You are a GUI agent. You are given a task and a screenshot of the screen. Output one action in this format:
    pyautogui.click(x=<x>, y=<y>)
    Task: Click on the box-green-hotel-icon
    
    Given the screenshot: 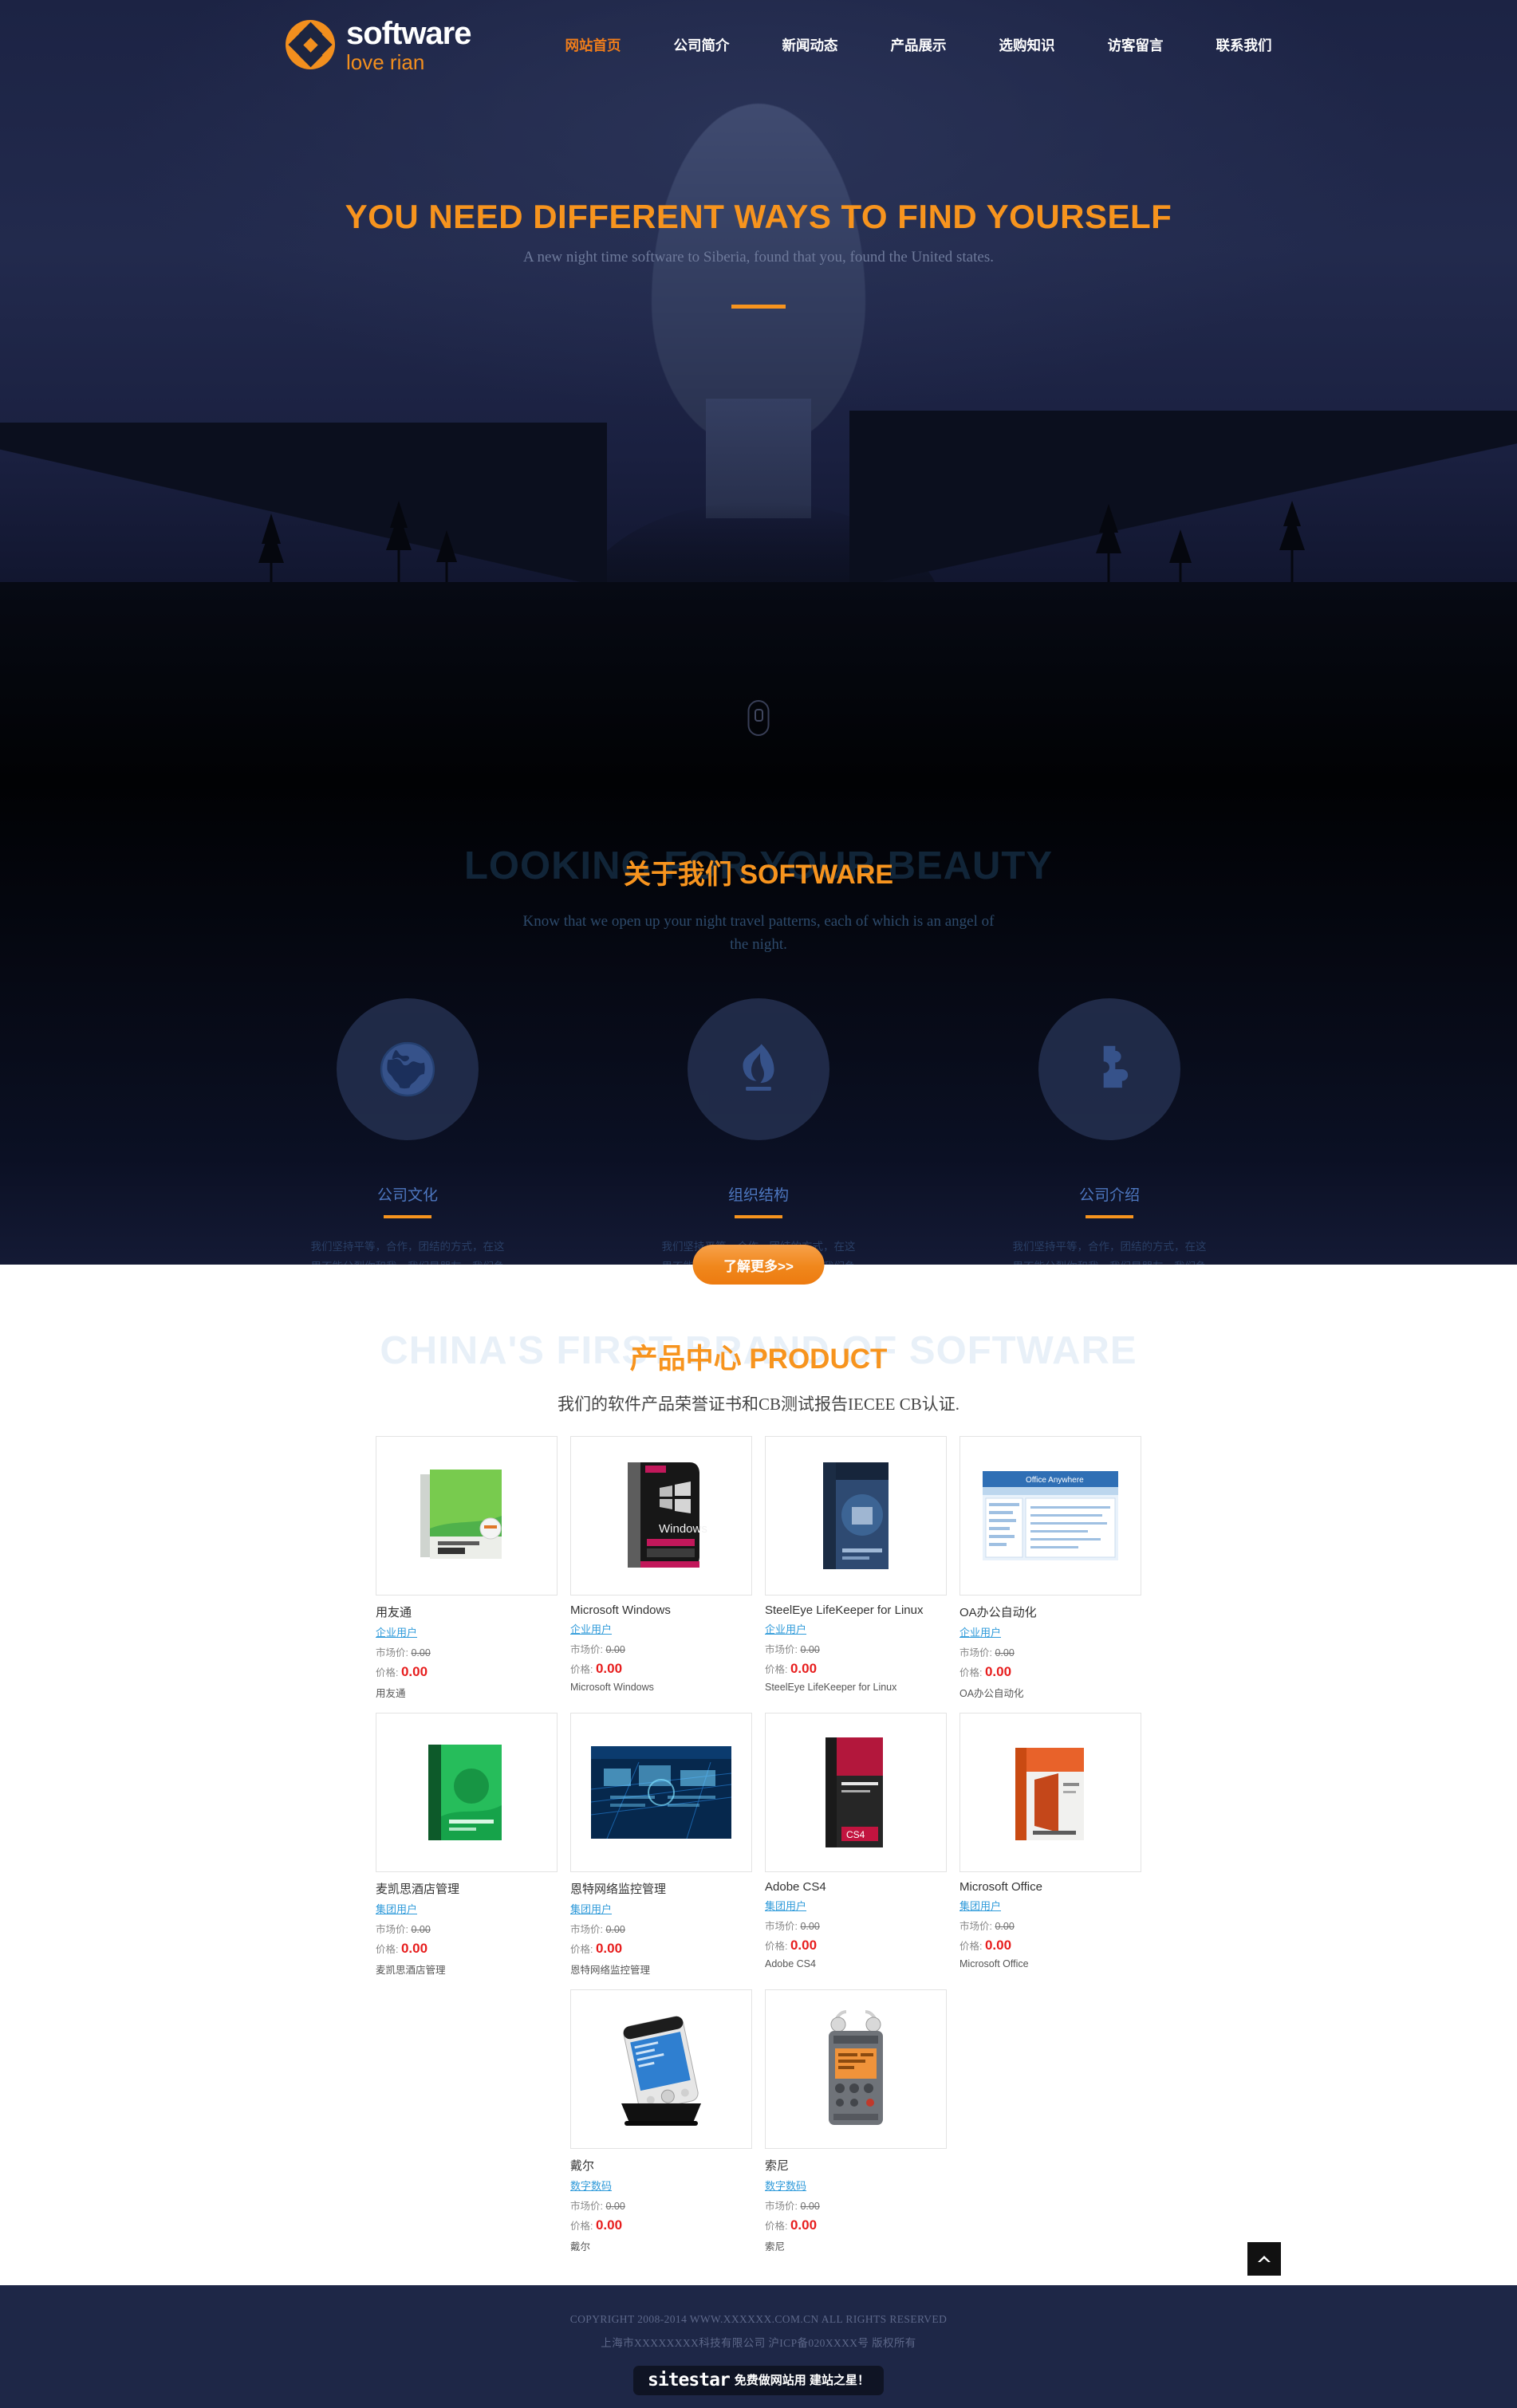 What is the action you would take?
    pyautogui.click(x=467, y=1792)
    